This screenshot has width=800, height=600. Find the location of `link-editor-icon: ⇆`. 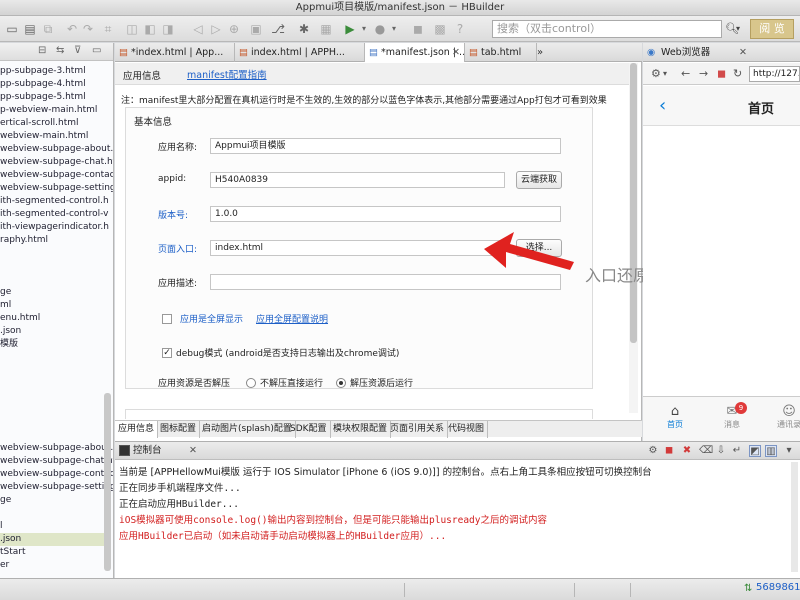

link-editor-icon: ⇆ is located at coordinates (60, 50).